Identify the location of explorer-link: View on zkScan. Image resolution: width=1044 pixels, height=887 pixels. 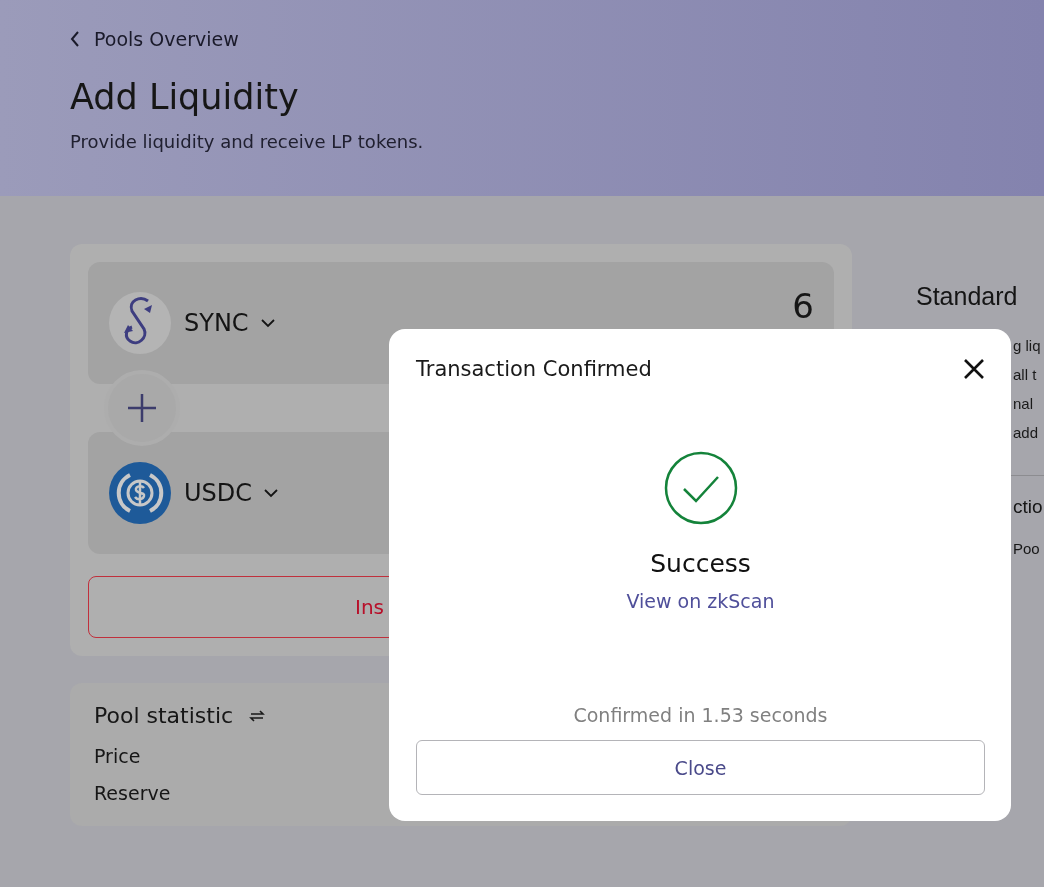
(700, 601).